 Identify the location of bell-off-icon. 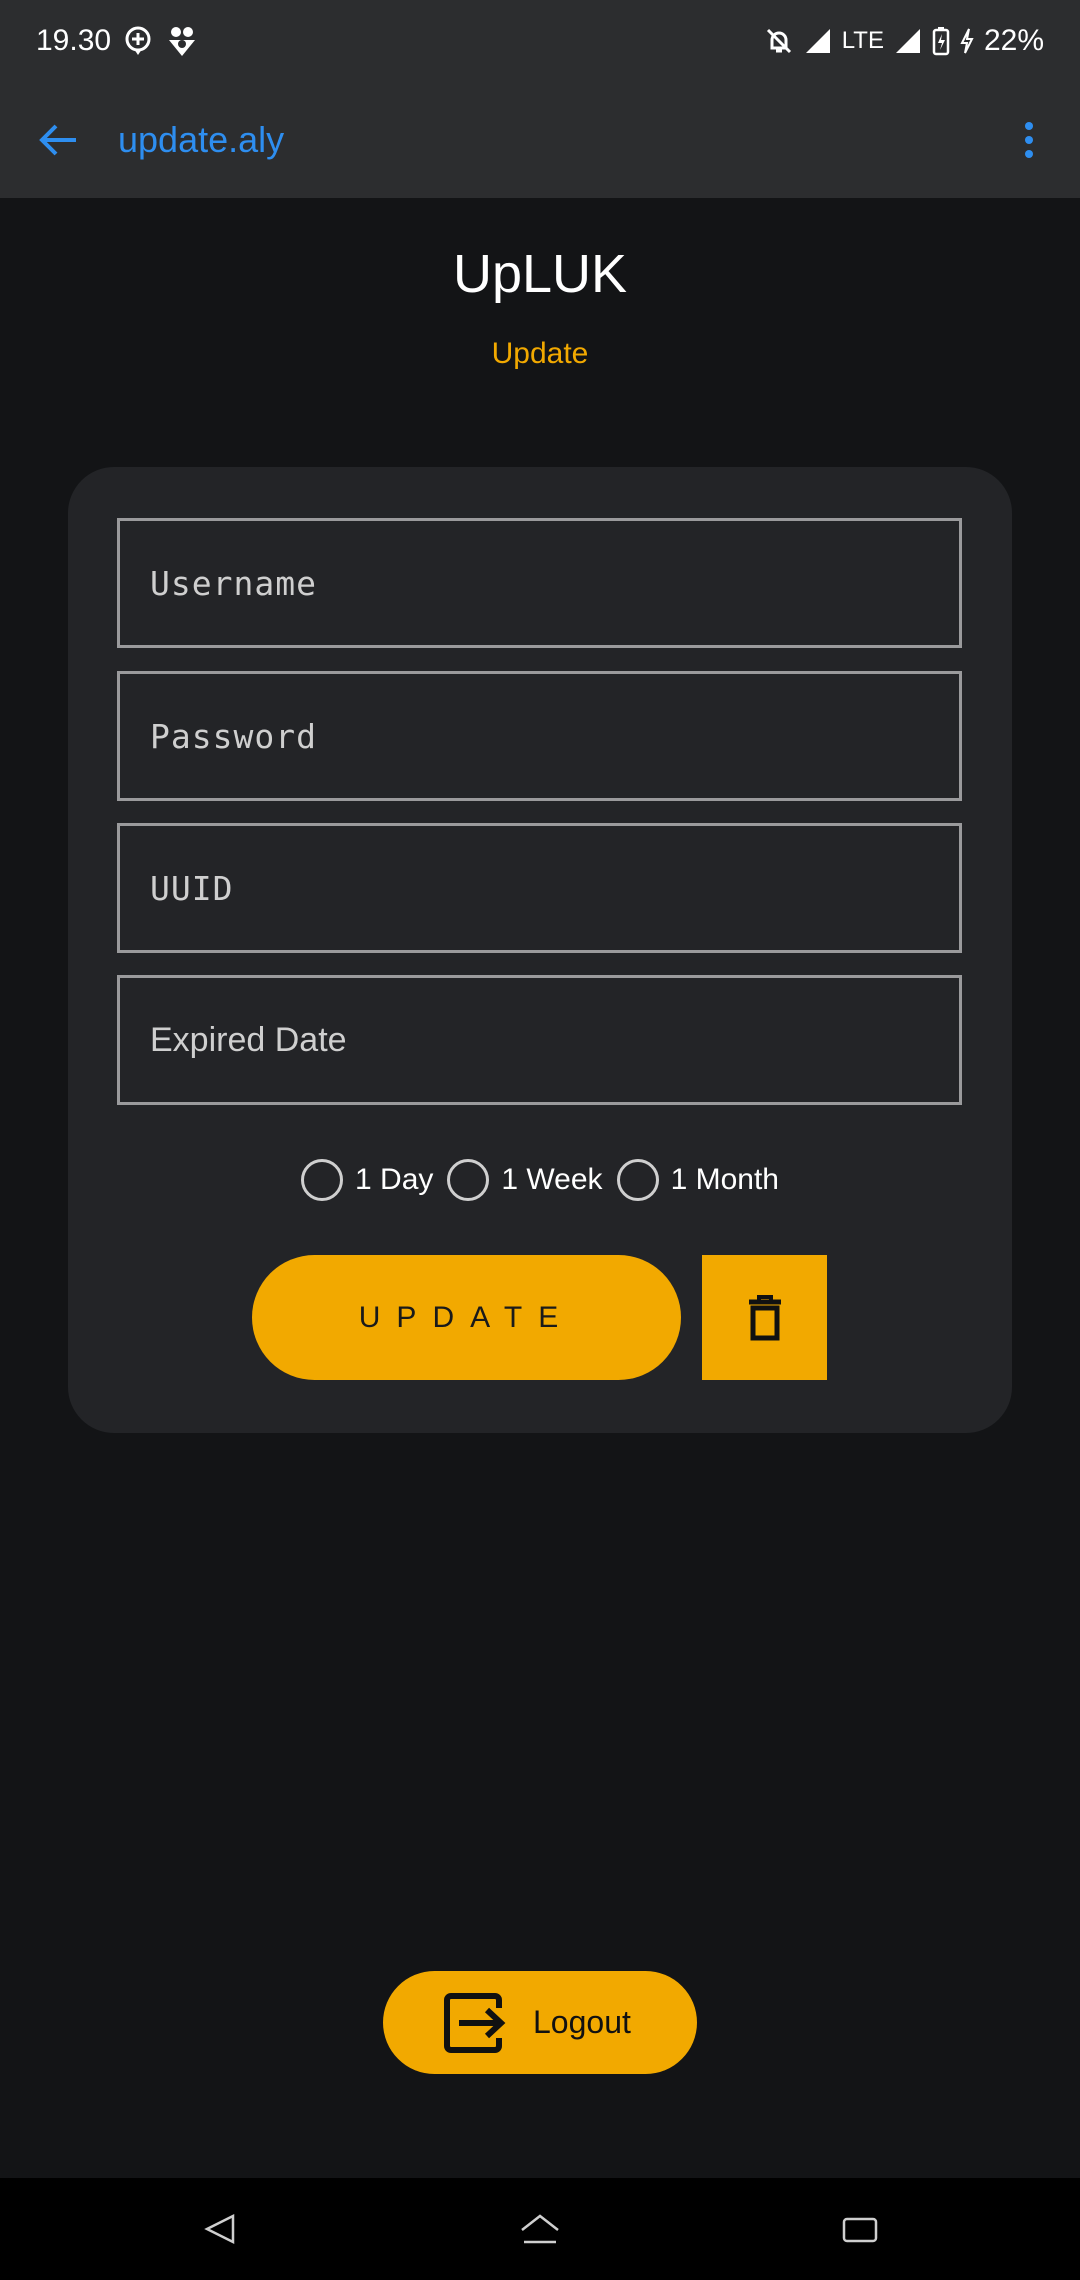
(779, 41).